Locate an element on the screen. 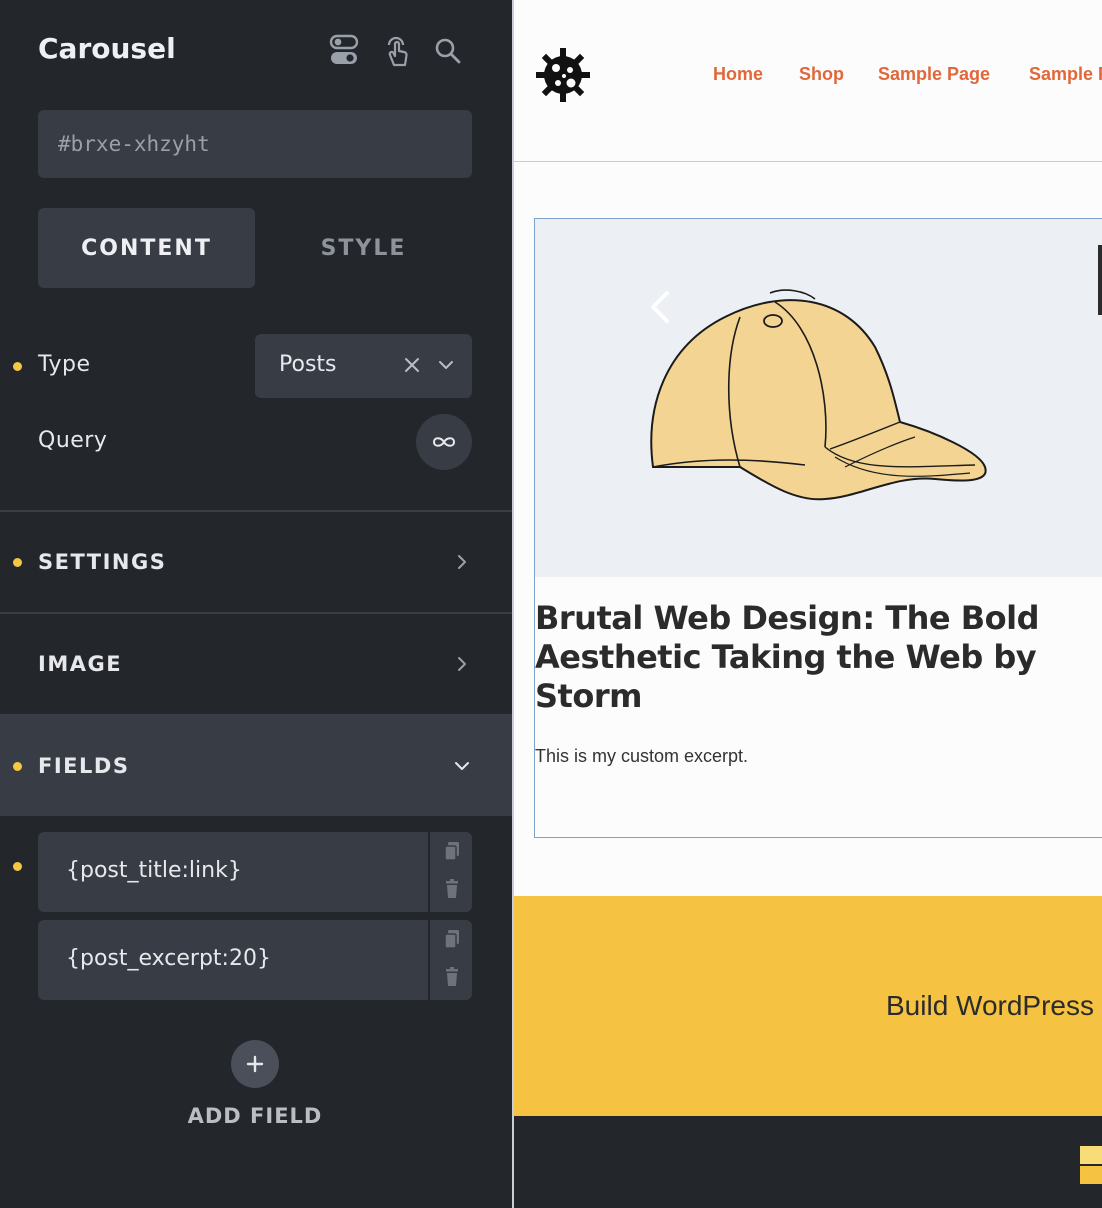 This screenshot has width=1102, height=1208. cap-image is located at coordinates (818, 395).